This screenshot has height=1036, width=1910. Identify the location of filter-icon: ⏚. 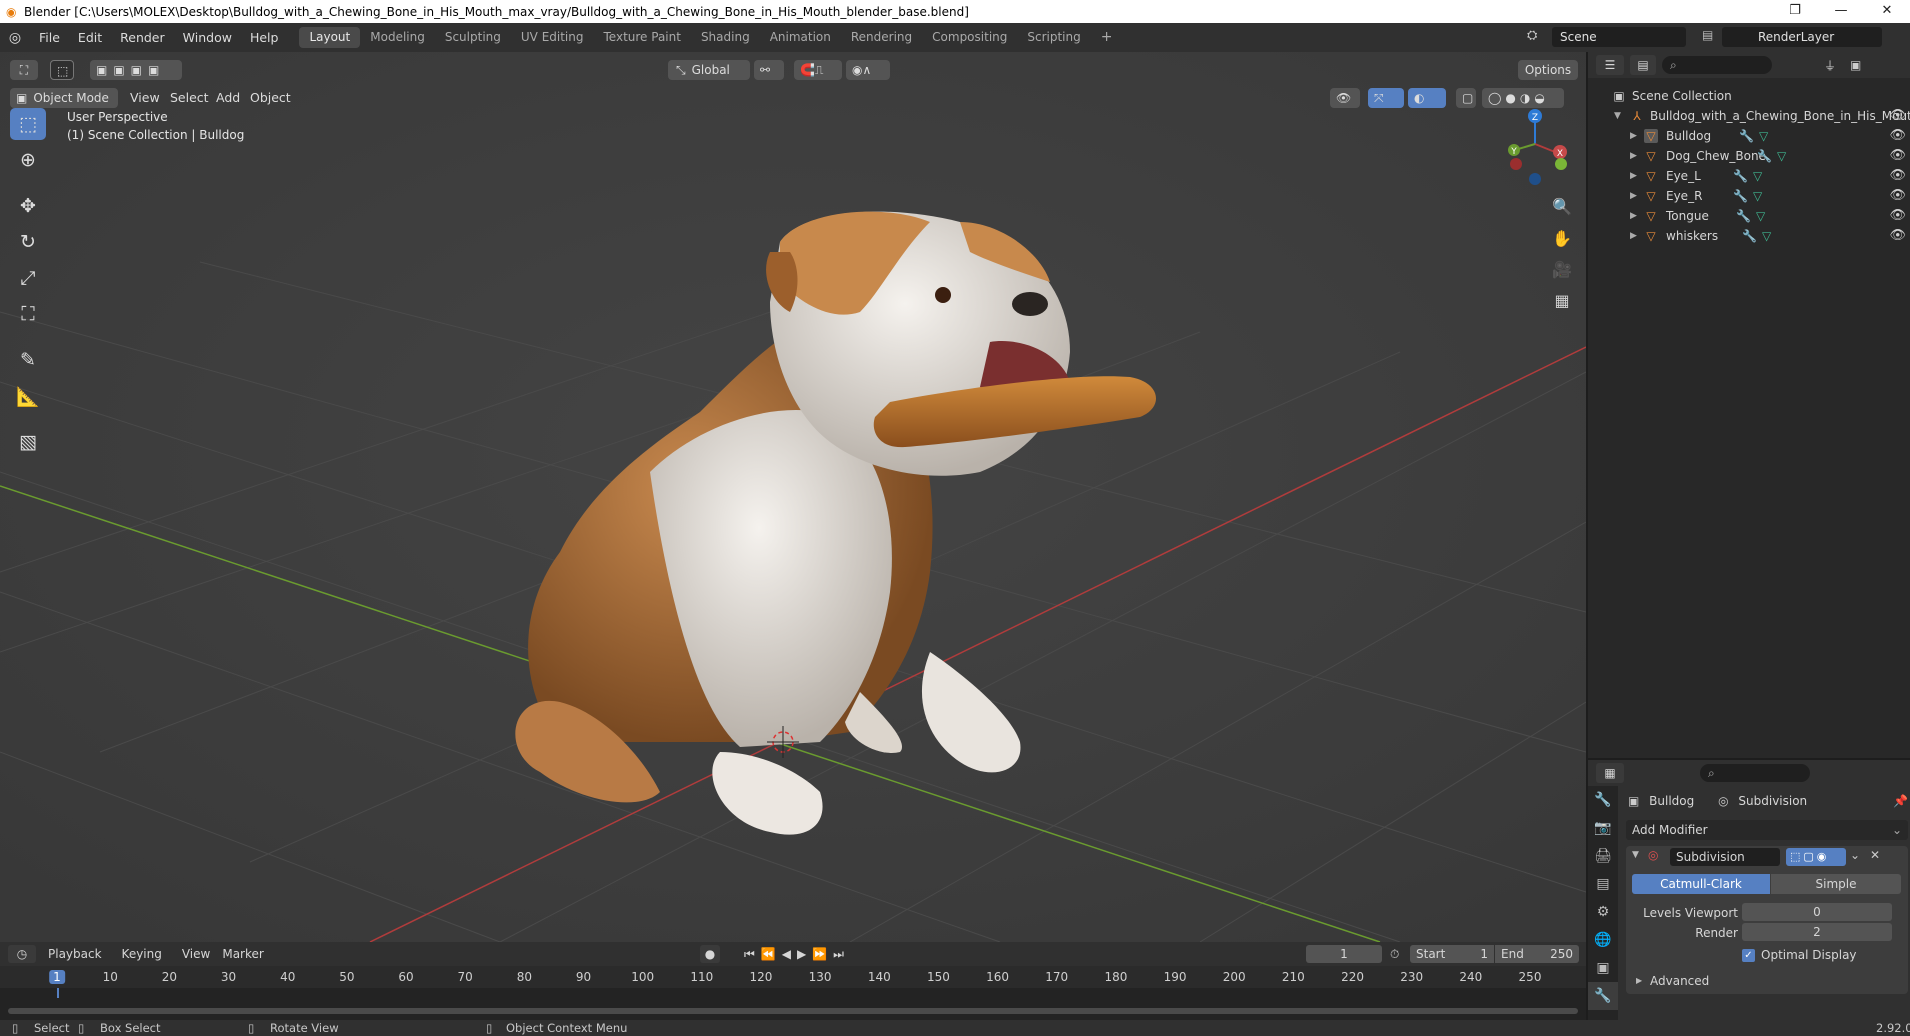
(1830, 65).